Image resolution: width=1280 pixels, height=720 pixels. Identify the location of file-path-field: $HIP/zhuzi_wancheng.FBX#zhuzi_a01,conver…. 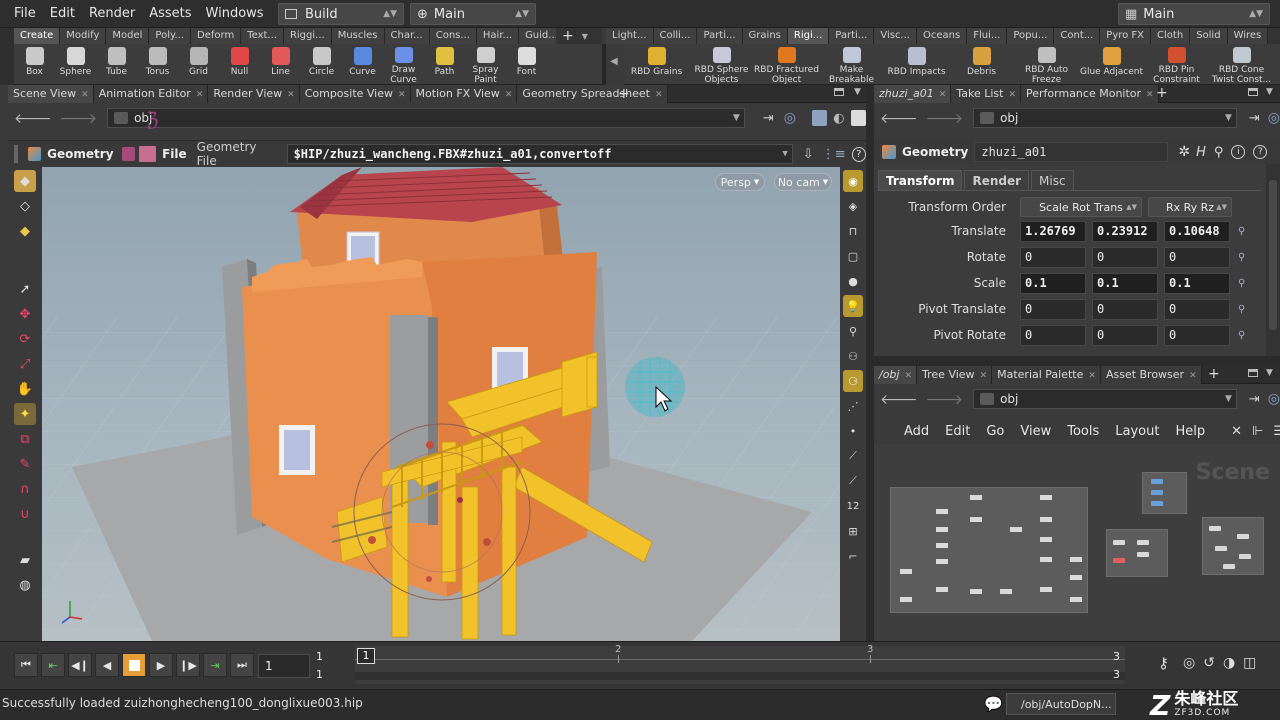
(539, 154).